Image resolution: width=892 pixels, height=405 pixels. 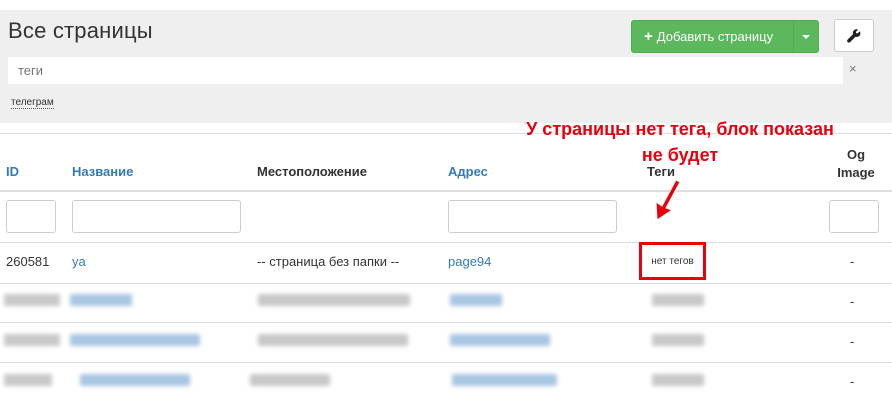 What do you see at coordinates (648, 36) in the screenshot?
I see `plus-icon: +` at bounding box center [648, 36].